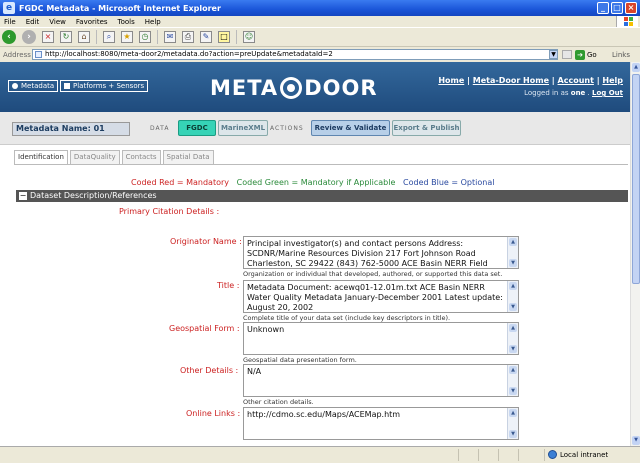  Describe the element at coordinates (188, 157) in the screenshot. I see `tab-spatial-data: Spatial Data` at that location.